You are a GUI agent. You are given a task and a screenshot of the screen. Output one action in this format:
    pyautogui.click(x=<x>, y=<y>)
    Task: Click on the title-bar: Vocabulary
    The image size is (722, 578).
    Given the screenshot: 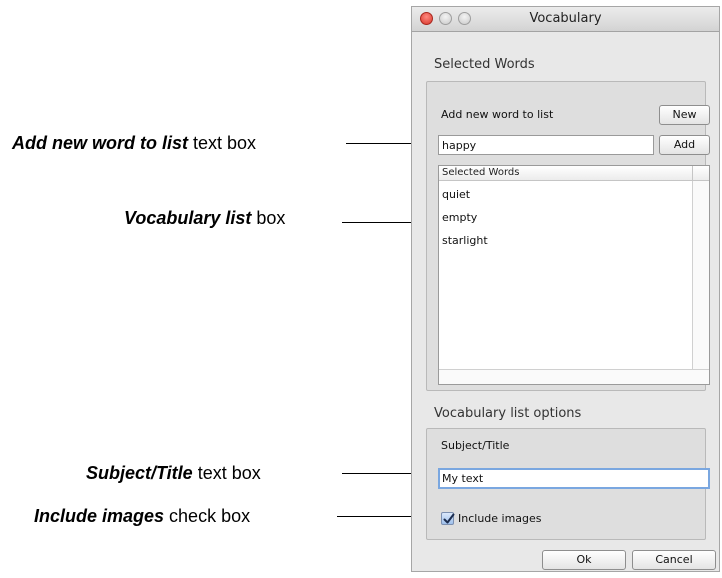 What is the action you would take?
    pyautogui.click(x=565, y=19)
    